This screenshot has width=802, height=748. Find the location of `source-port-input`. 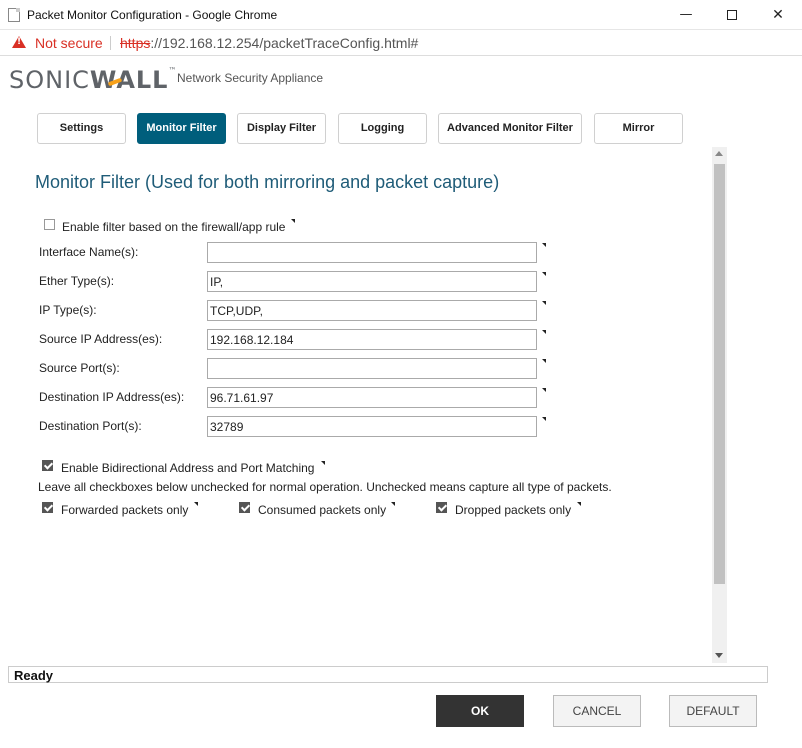

source-port-input is located at coordinates (372, 368).